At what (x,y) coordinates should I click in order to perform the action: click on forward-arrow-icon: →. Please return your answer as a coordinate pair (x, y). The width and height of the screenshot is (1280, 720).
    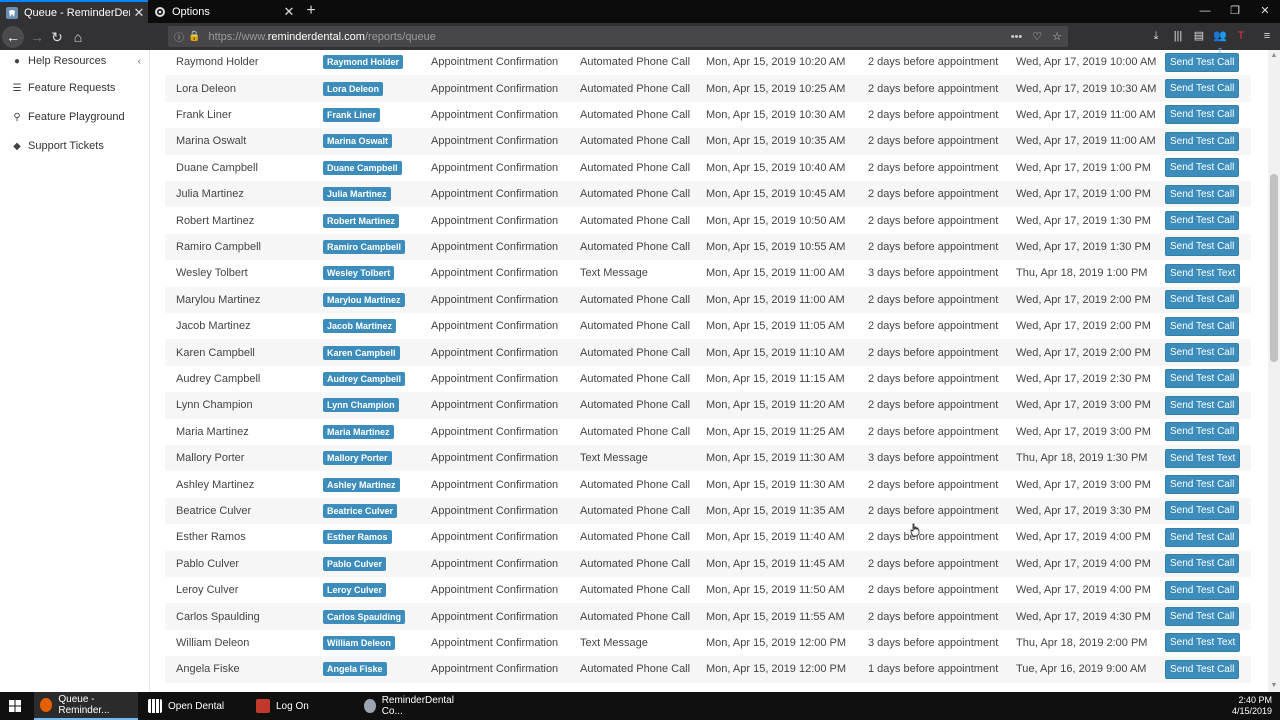
    Looking at the image, I should click on (37, 37).